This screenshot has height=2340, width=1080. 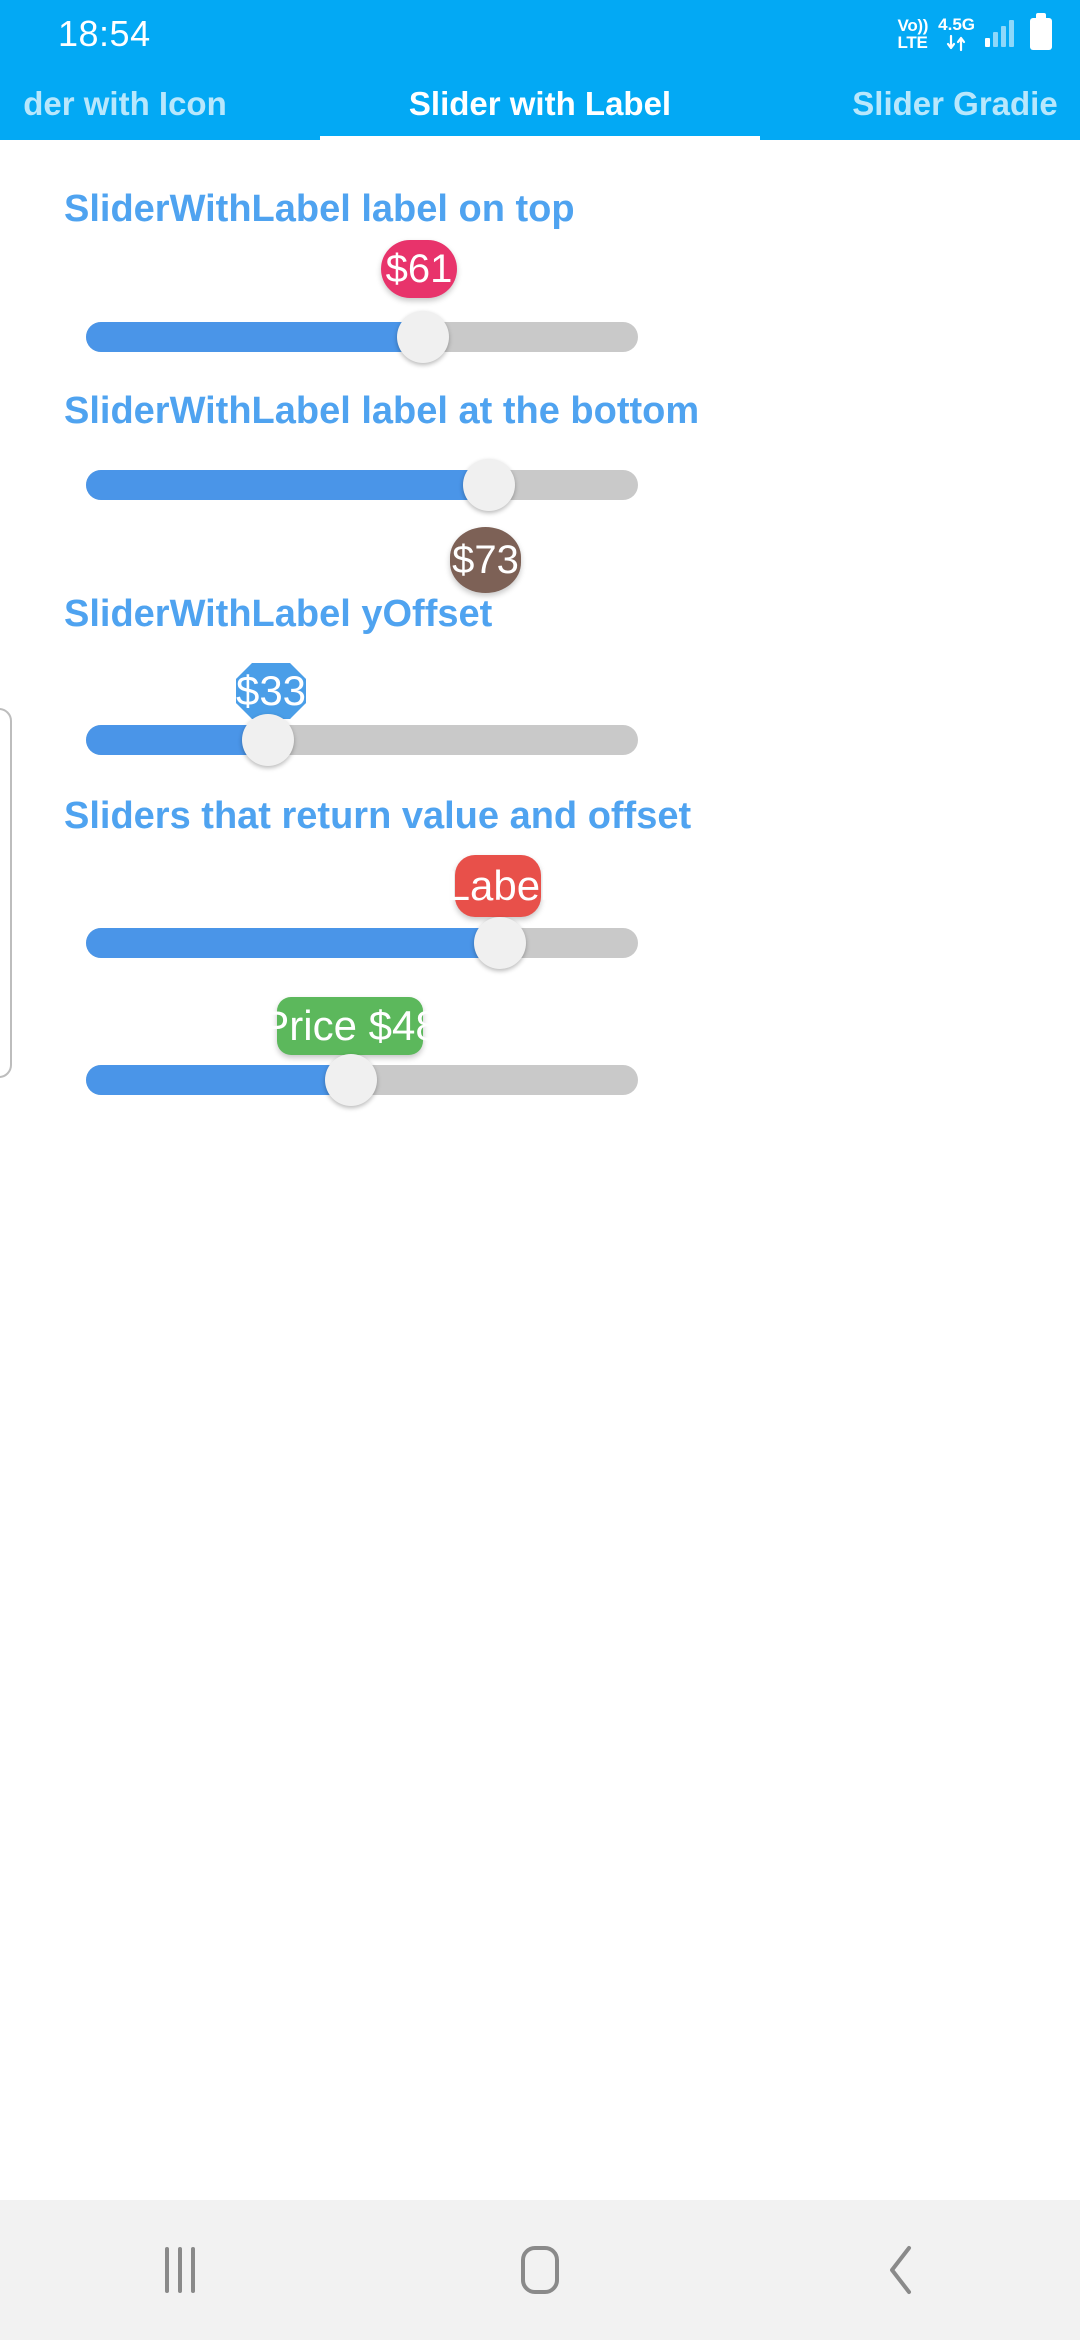 I want to click on network-indicator: 4.5G, so click(x=956, y=34).